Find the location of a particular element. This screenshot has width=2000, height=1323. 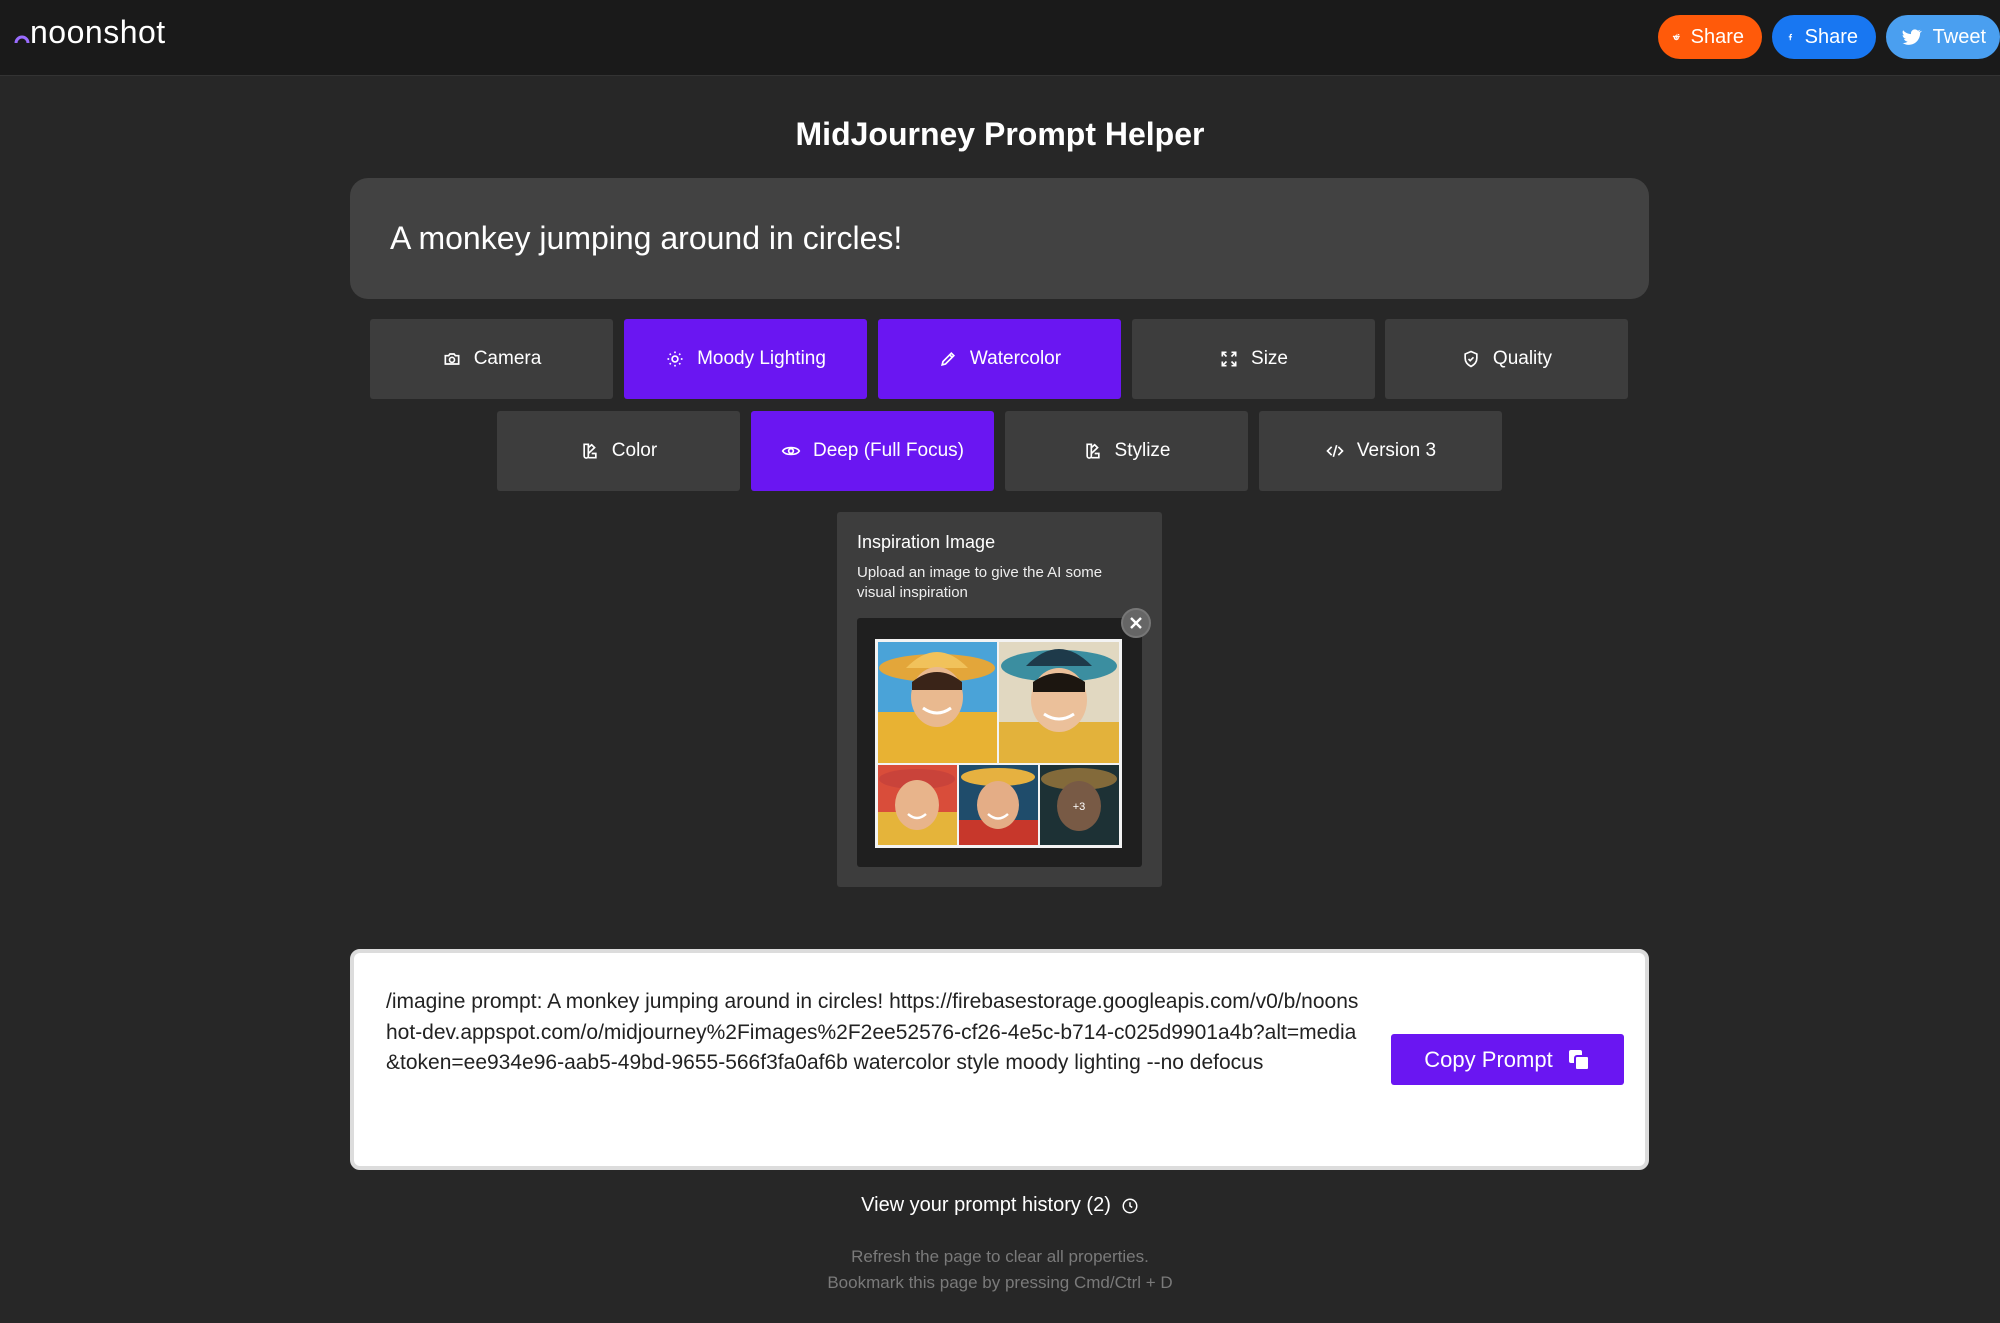

inspiration-image-frame: +3 is located at coordinates (999, 742).